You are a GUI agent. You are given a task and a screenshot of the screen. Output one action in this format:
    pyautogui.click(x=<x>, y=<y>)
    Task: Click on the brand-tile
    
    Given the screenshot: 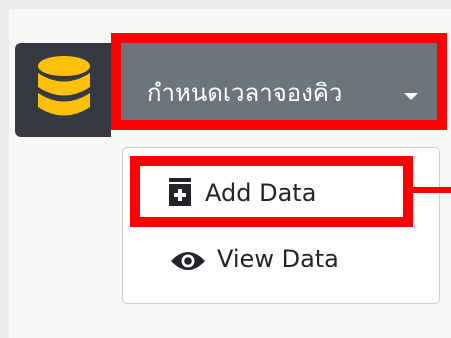 What is the action you would take?
    pyautogui.click(x=63, y=90)
    